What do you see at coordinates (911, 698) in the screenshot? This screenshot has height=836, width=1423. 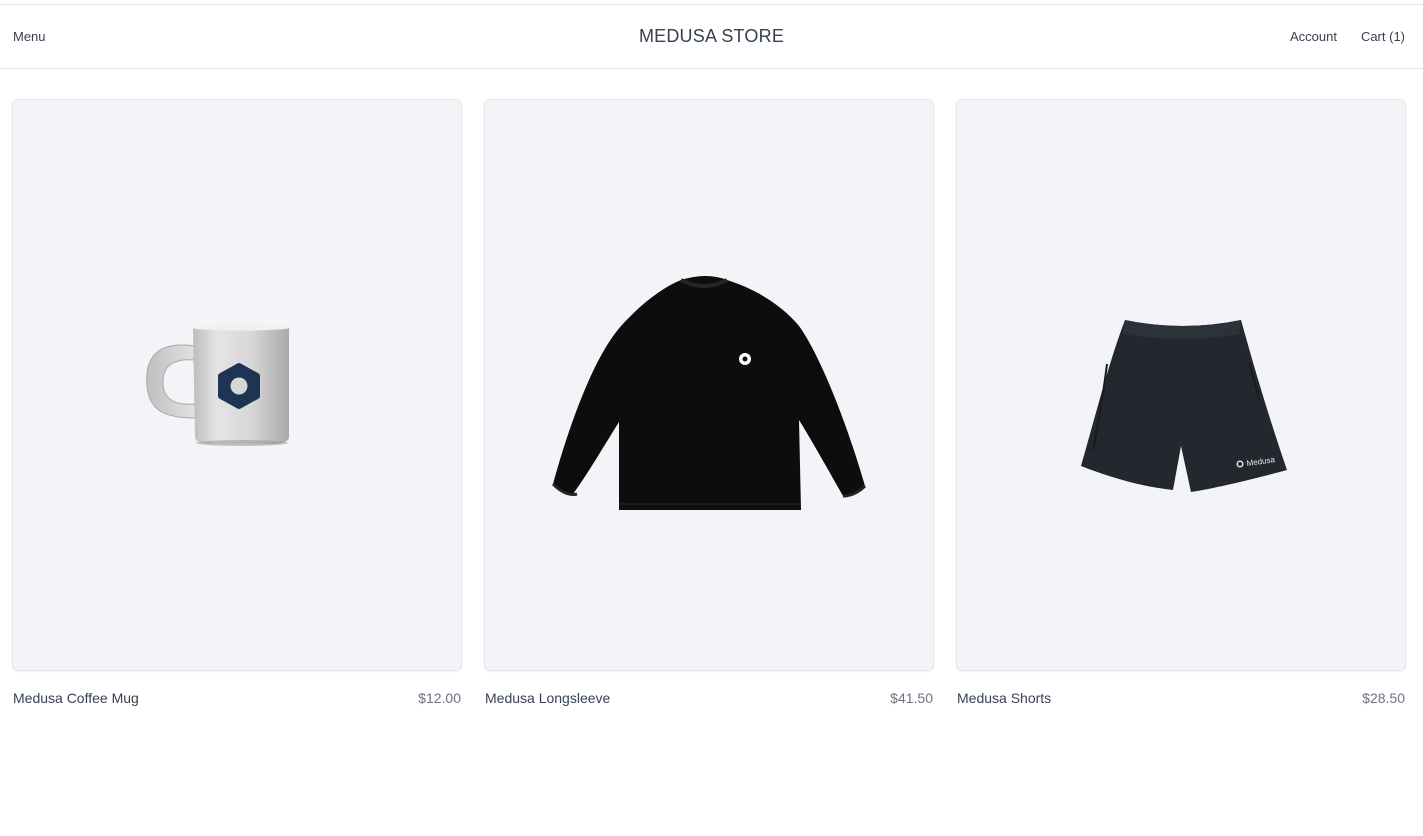 I see `product-price: $41.50` at bounding box center [911, 698].